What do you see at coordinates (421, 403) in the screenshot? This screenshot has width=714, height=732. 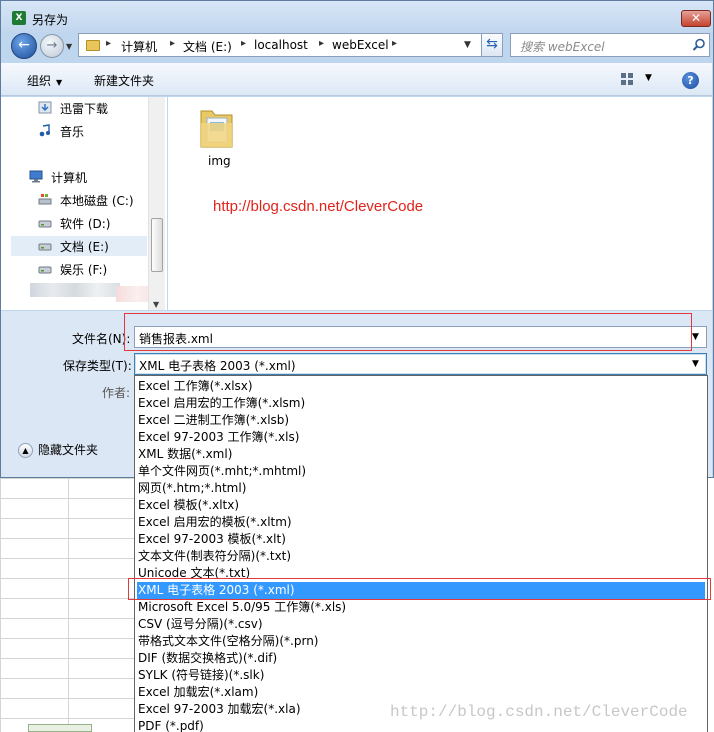 I see `save-type-option: Excel 启用宏的工作簿(*.xlsm)` at bounding box center [421, 403].